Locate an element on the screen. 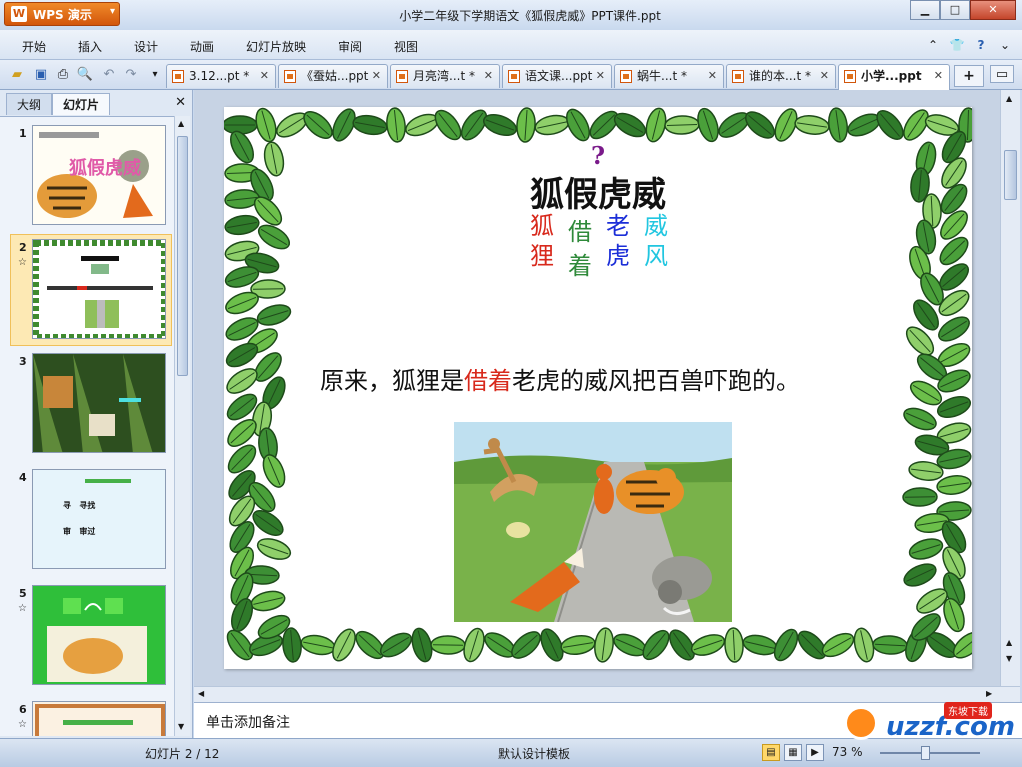 This screenshot has width=1022, height=767. word-column-4: 威 风 is located at coordinates (656, 241).